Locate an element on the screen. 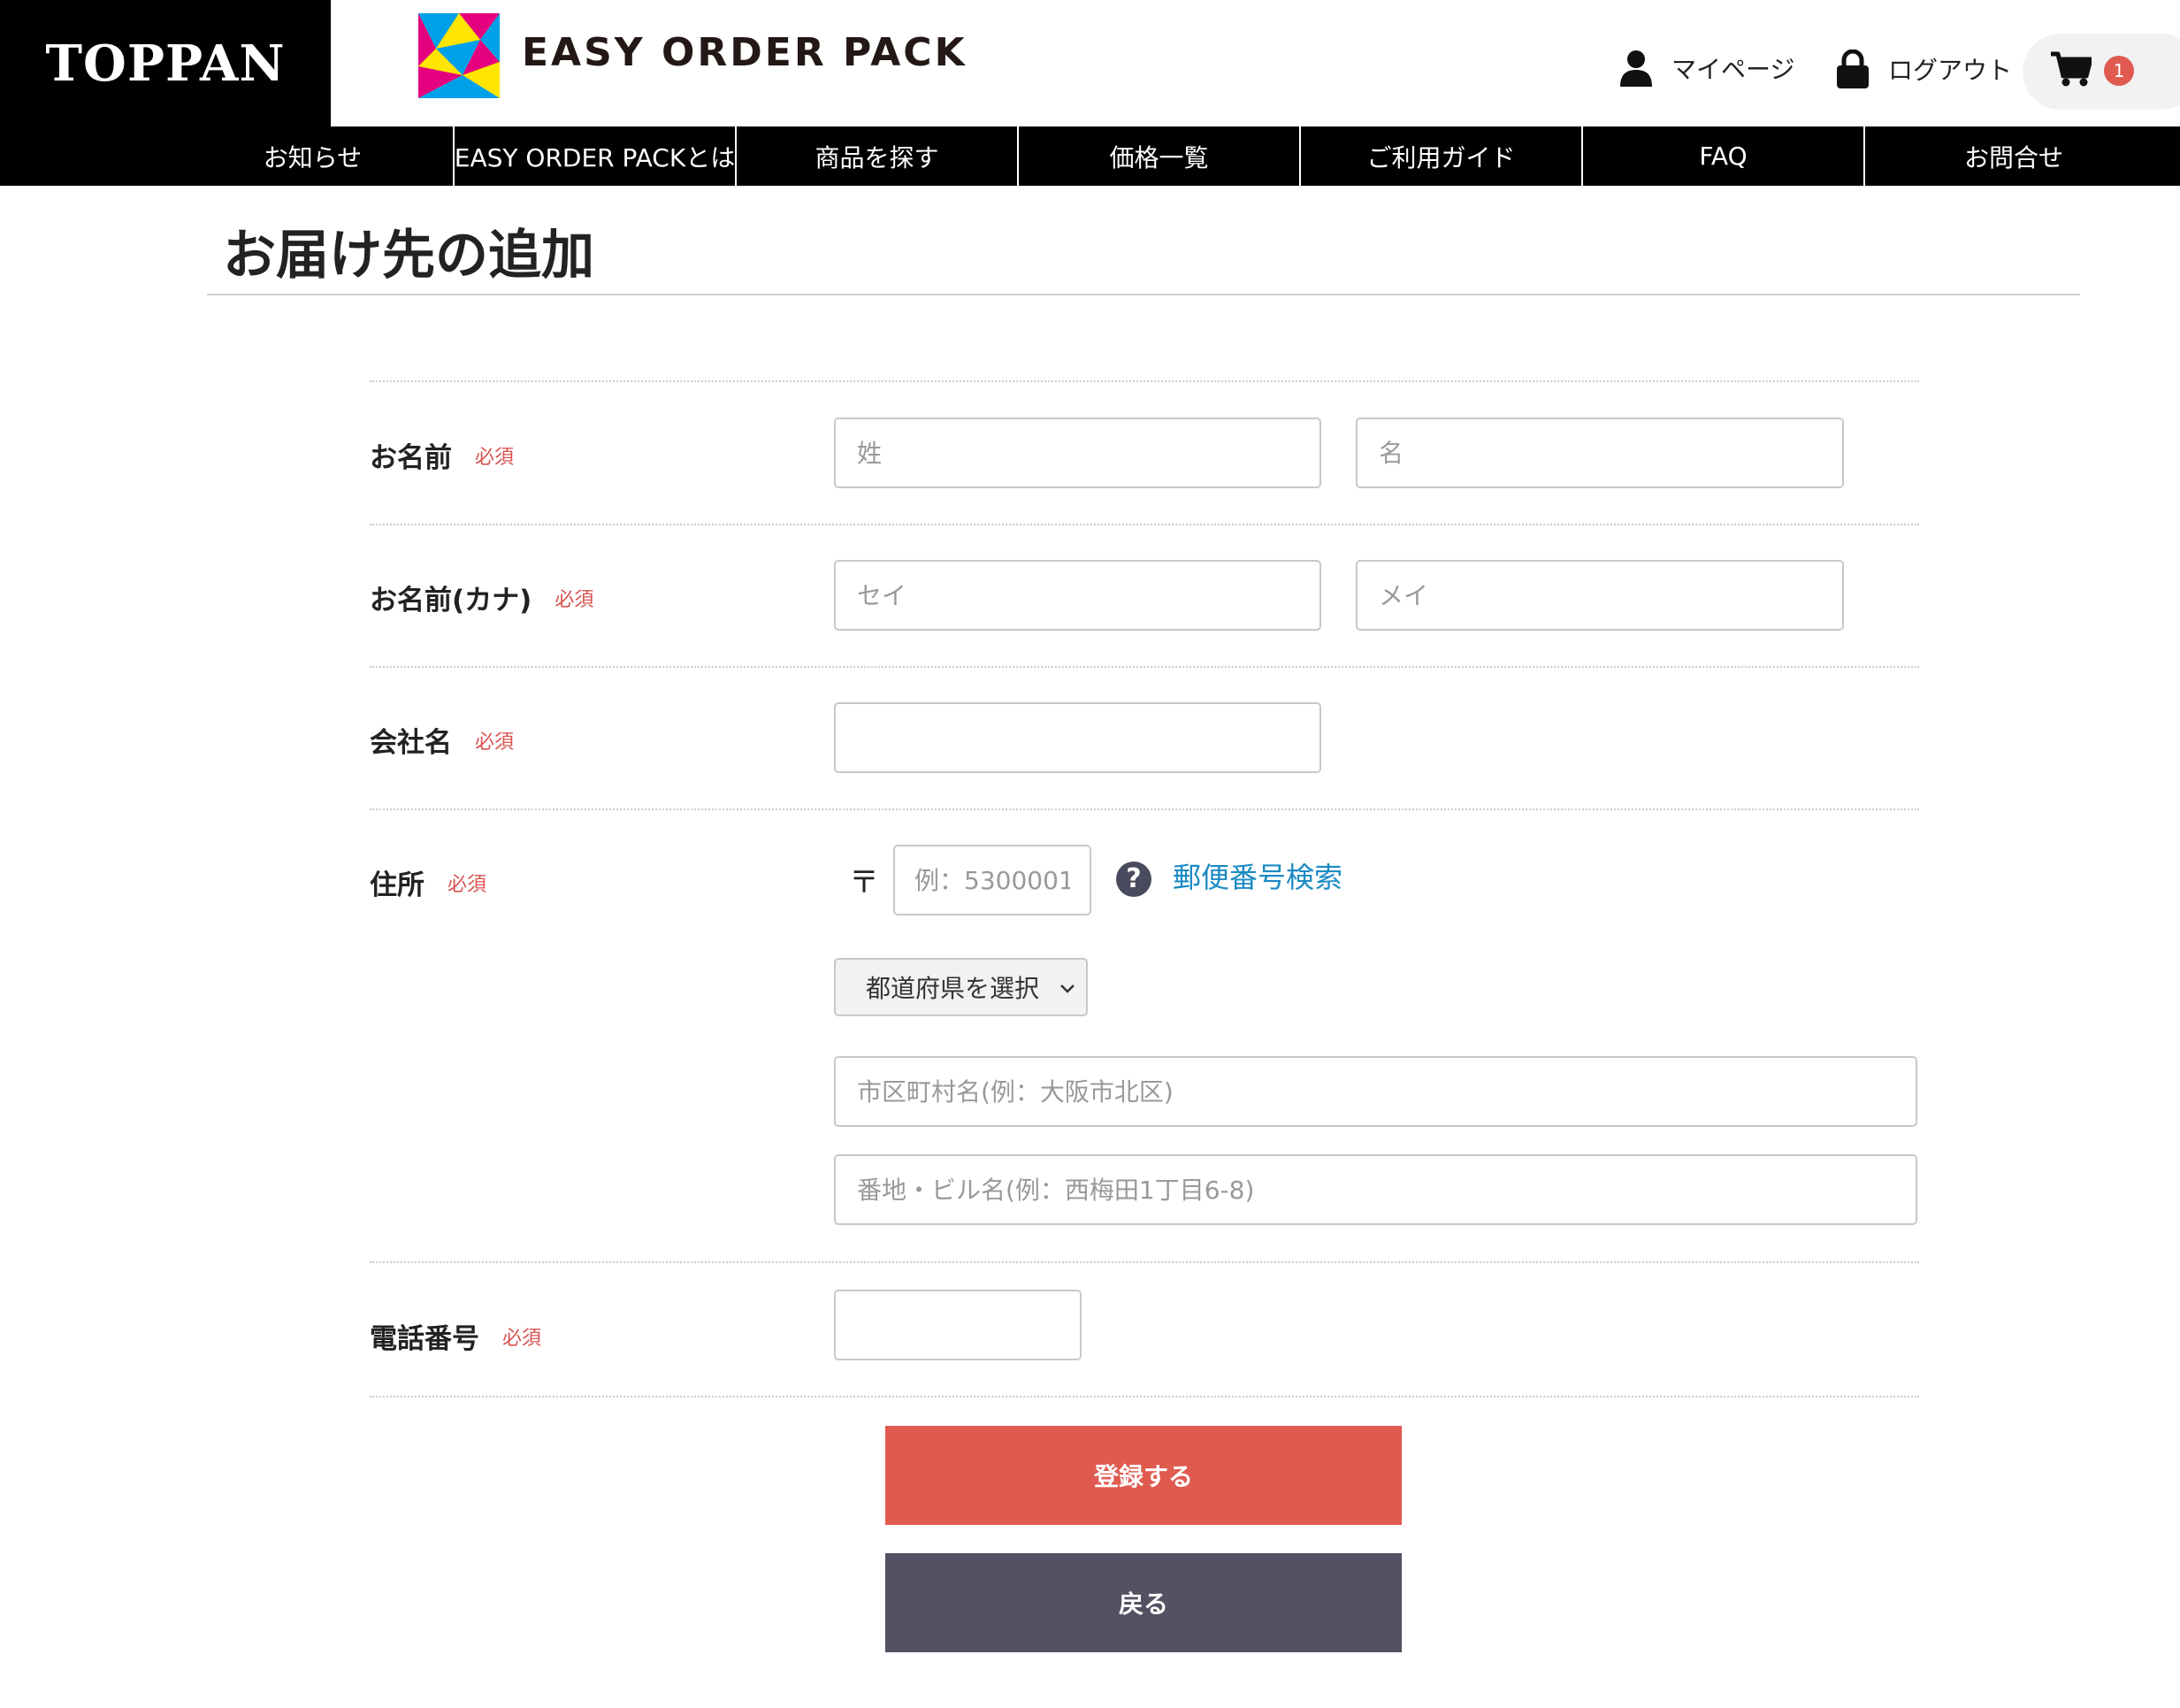 The height and width of the screenshot is (1708, 2180). address-label: 住所 必須 is located at coordinates (428, 882).